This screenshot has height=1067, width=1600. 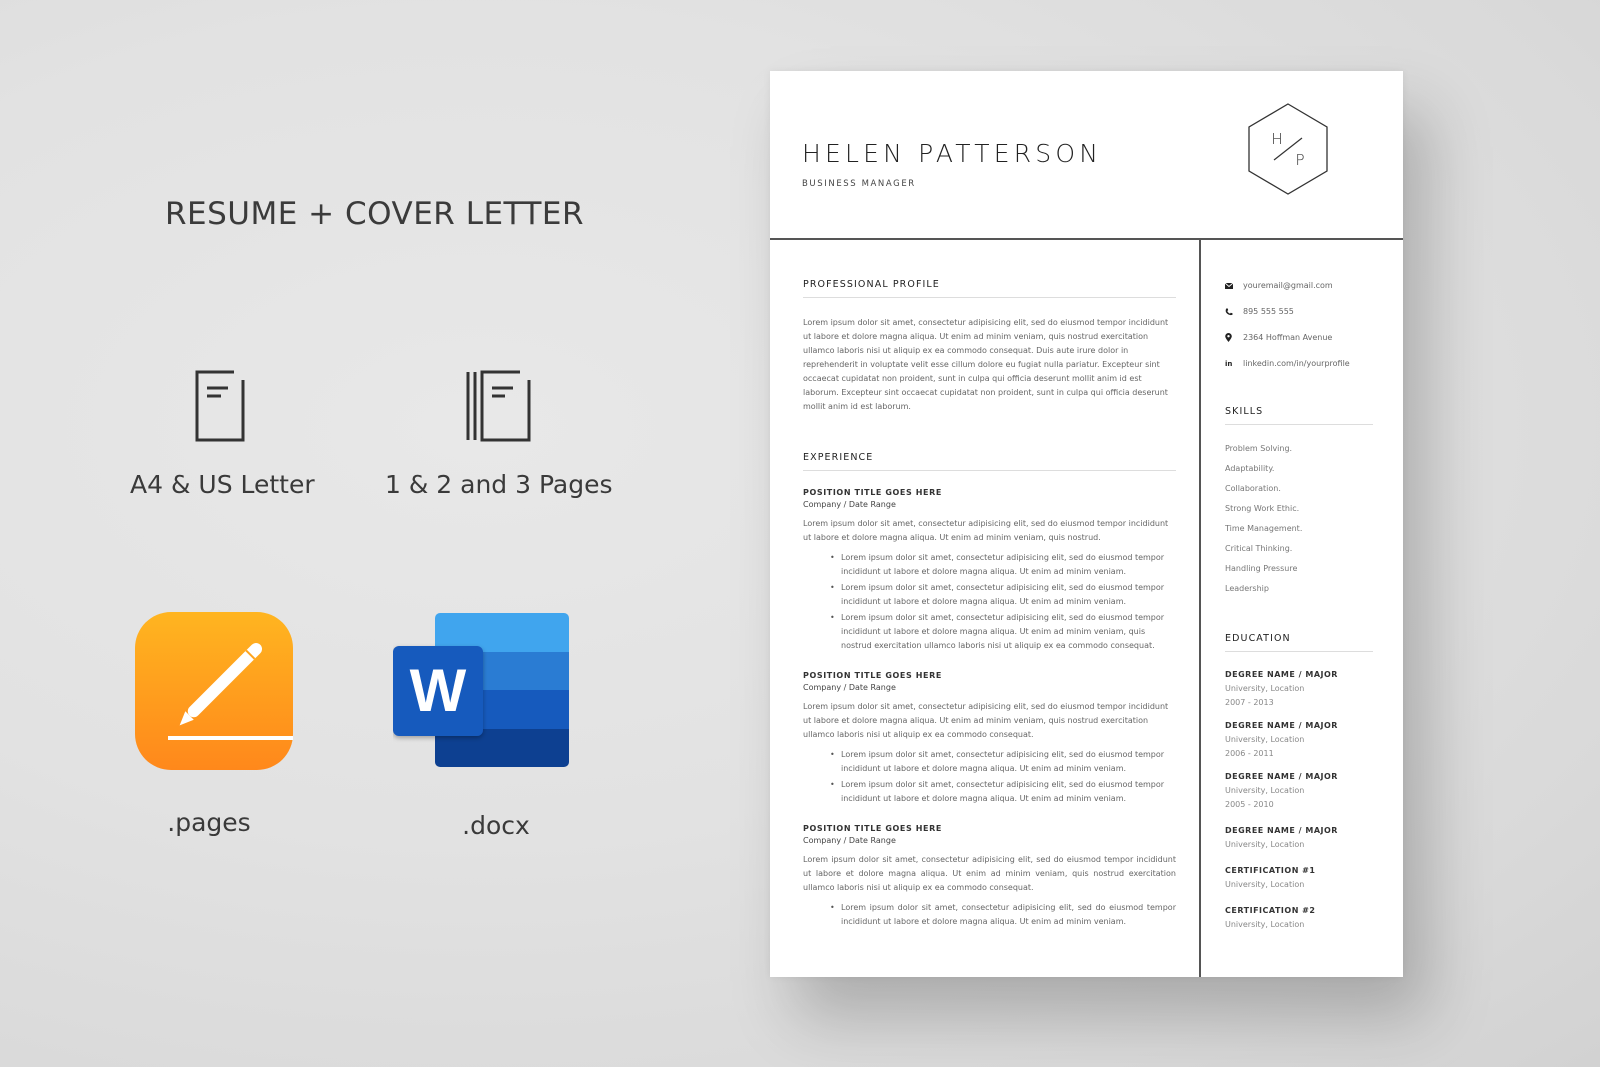 What do you see at coordinates (1270, 870) in the screenshot?
I see `certification-title: CERTIFICATION #1` at bounding box center [1270, 870].